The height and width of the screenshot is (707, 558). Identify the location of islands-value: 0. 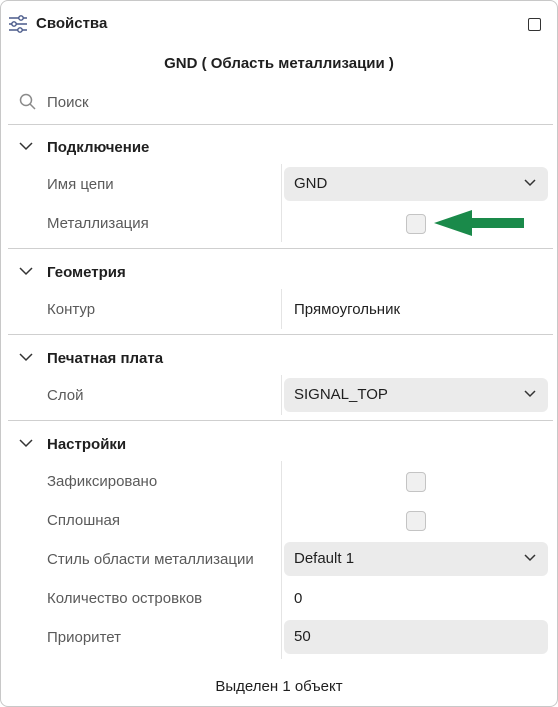
(298, 598).